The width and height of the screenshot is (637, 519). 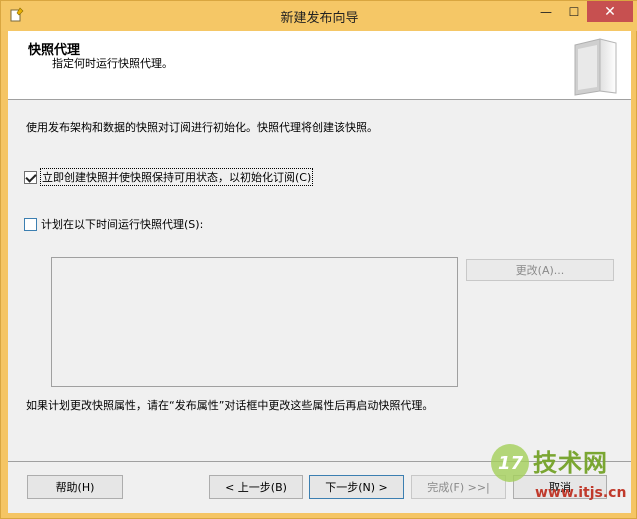 I want to click on maximize-button: ☐, so click(x=574, y=11).